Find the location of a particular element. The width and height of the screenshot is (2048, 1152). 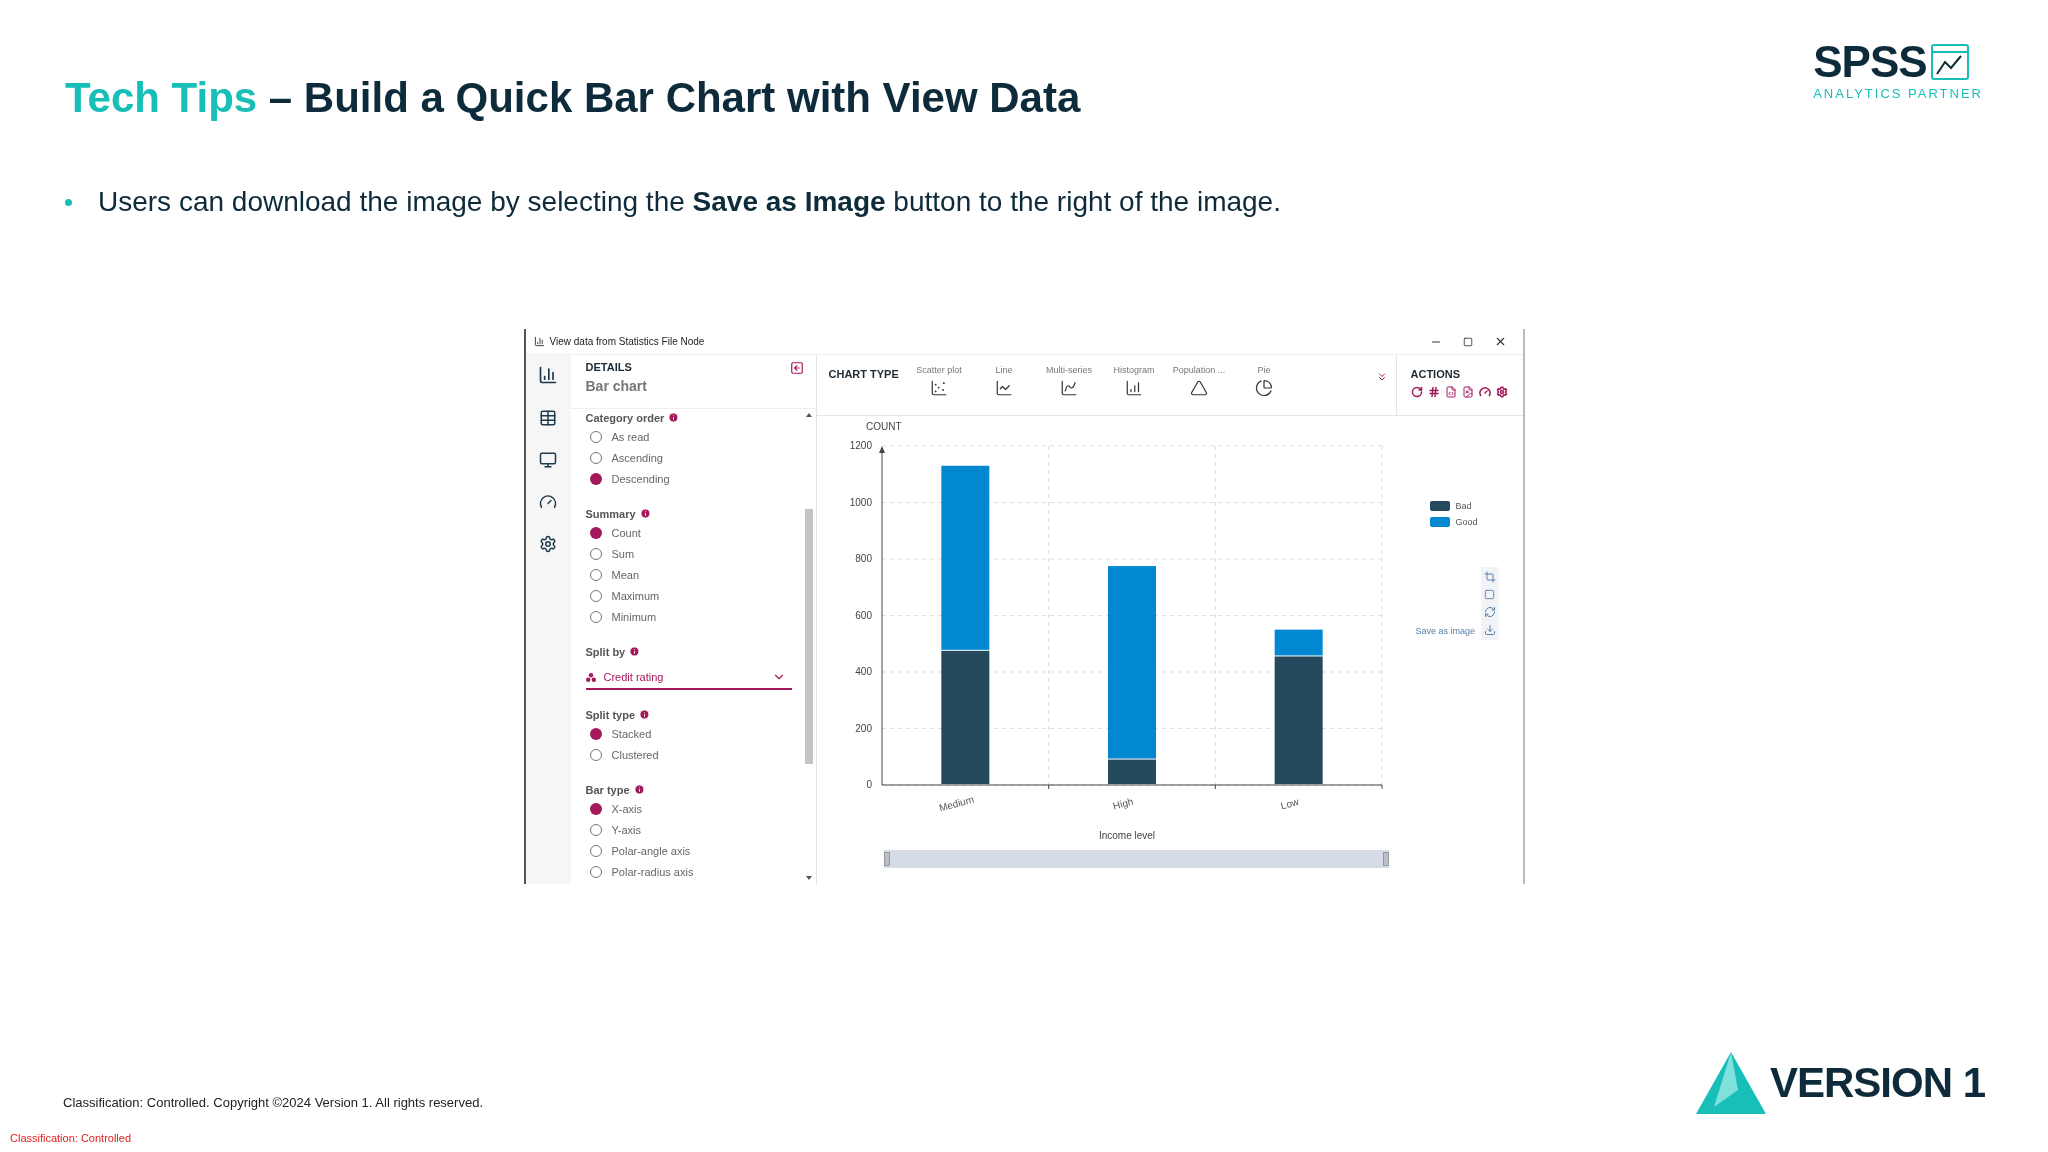

logo-tagline: ANALYTICS PARTNER is located at coordinates (1898, 93).